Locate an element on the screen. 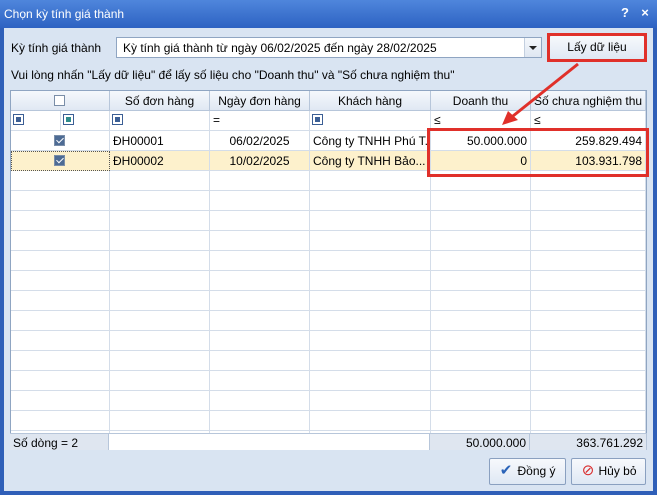 This screenshot has width=657, height=495. close-button: × is located at coordinates (645, 12).